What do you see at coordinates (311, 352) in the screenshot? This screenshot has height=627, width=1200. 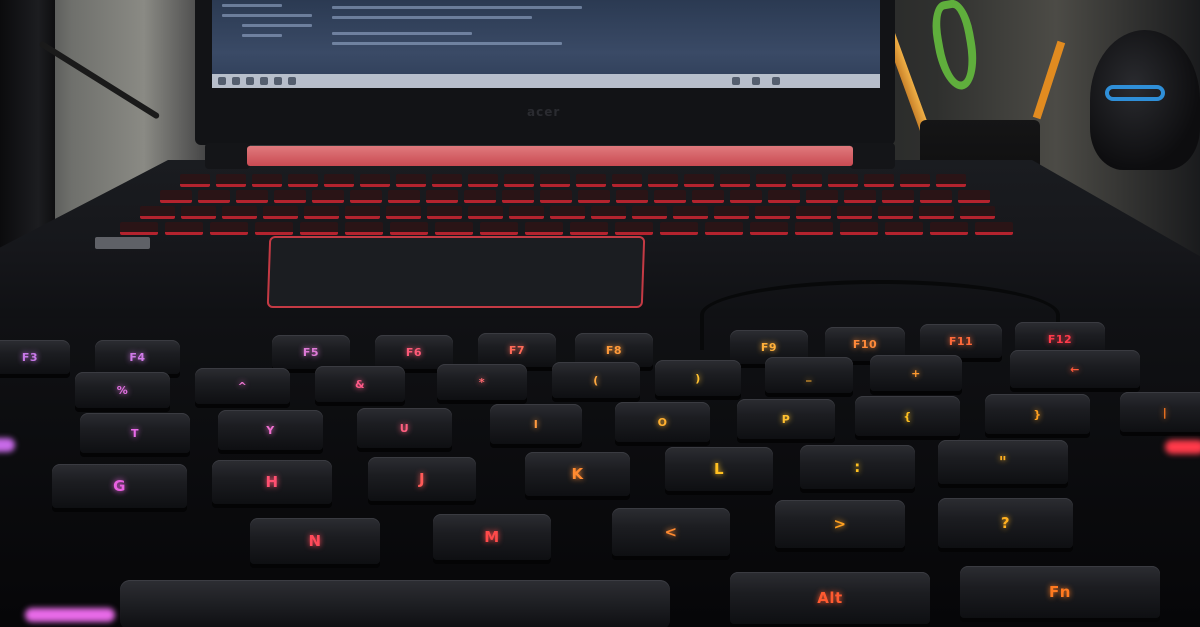 I see `key-2: F5` at bounding box center [311, 352].